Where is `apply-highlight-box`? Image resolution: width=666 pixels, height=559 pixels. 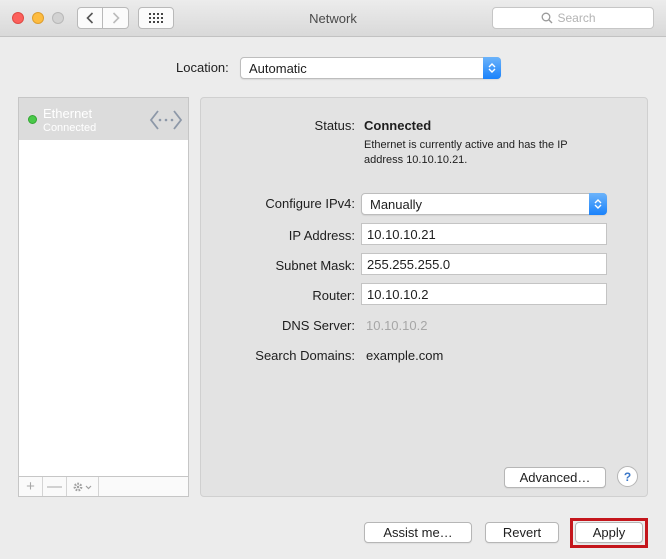 apply-highlight-box is located at coordinates (609, 533).